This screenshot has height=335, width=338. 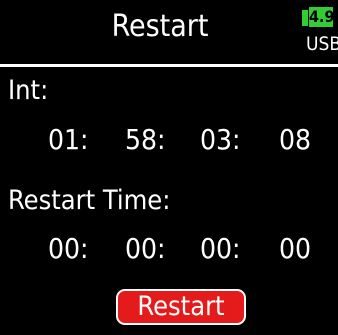 I want to click on page-title: Restart, so click(x=160, y=26).